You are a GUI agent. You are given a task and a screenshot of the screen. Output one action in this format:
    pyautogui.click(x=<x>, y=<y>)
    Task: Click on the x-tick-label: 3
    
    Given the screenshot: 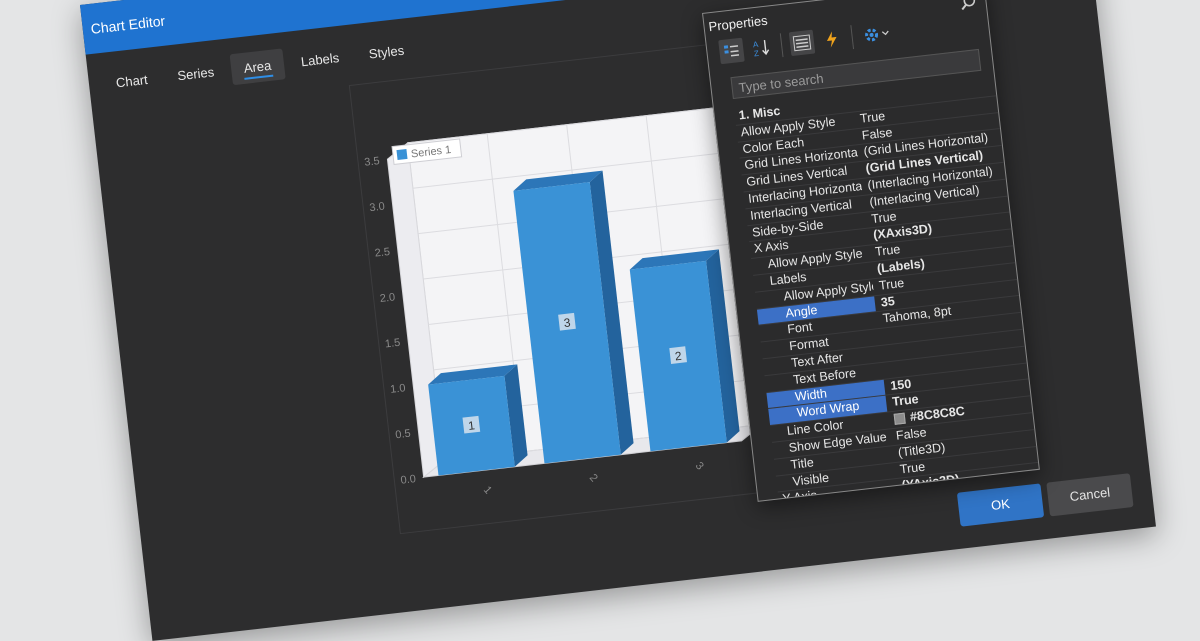 What is the action you would take?
    pyautogui.click(x=699, y=466)
    